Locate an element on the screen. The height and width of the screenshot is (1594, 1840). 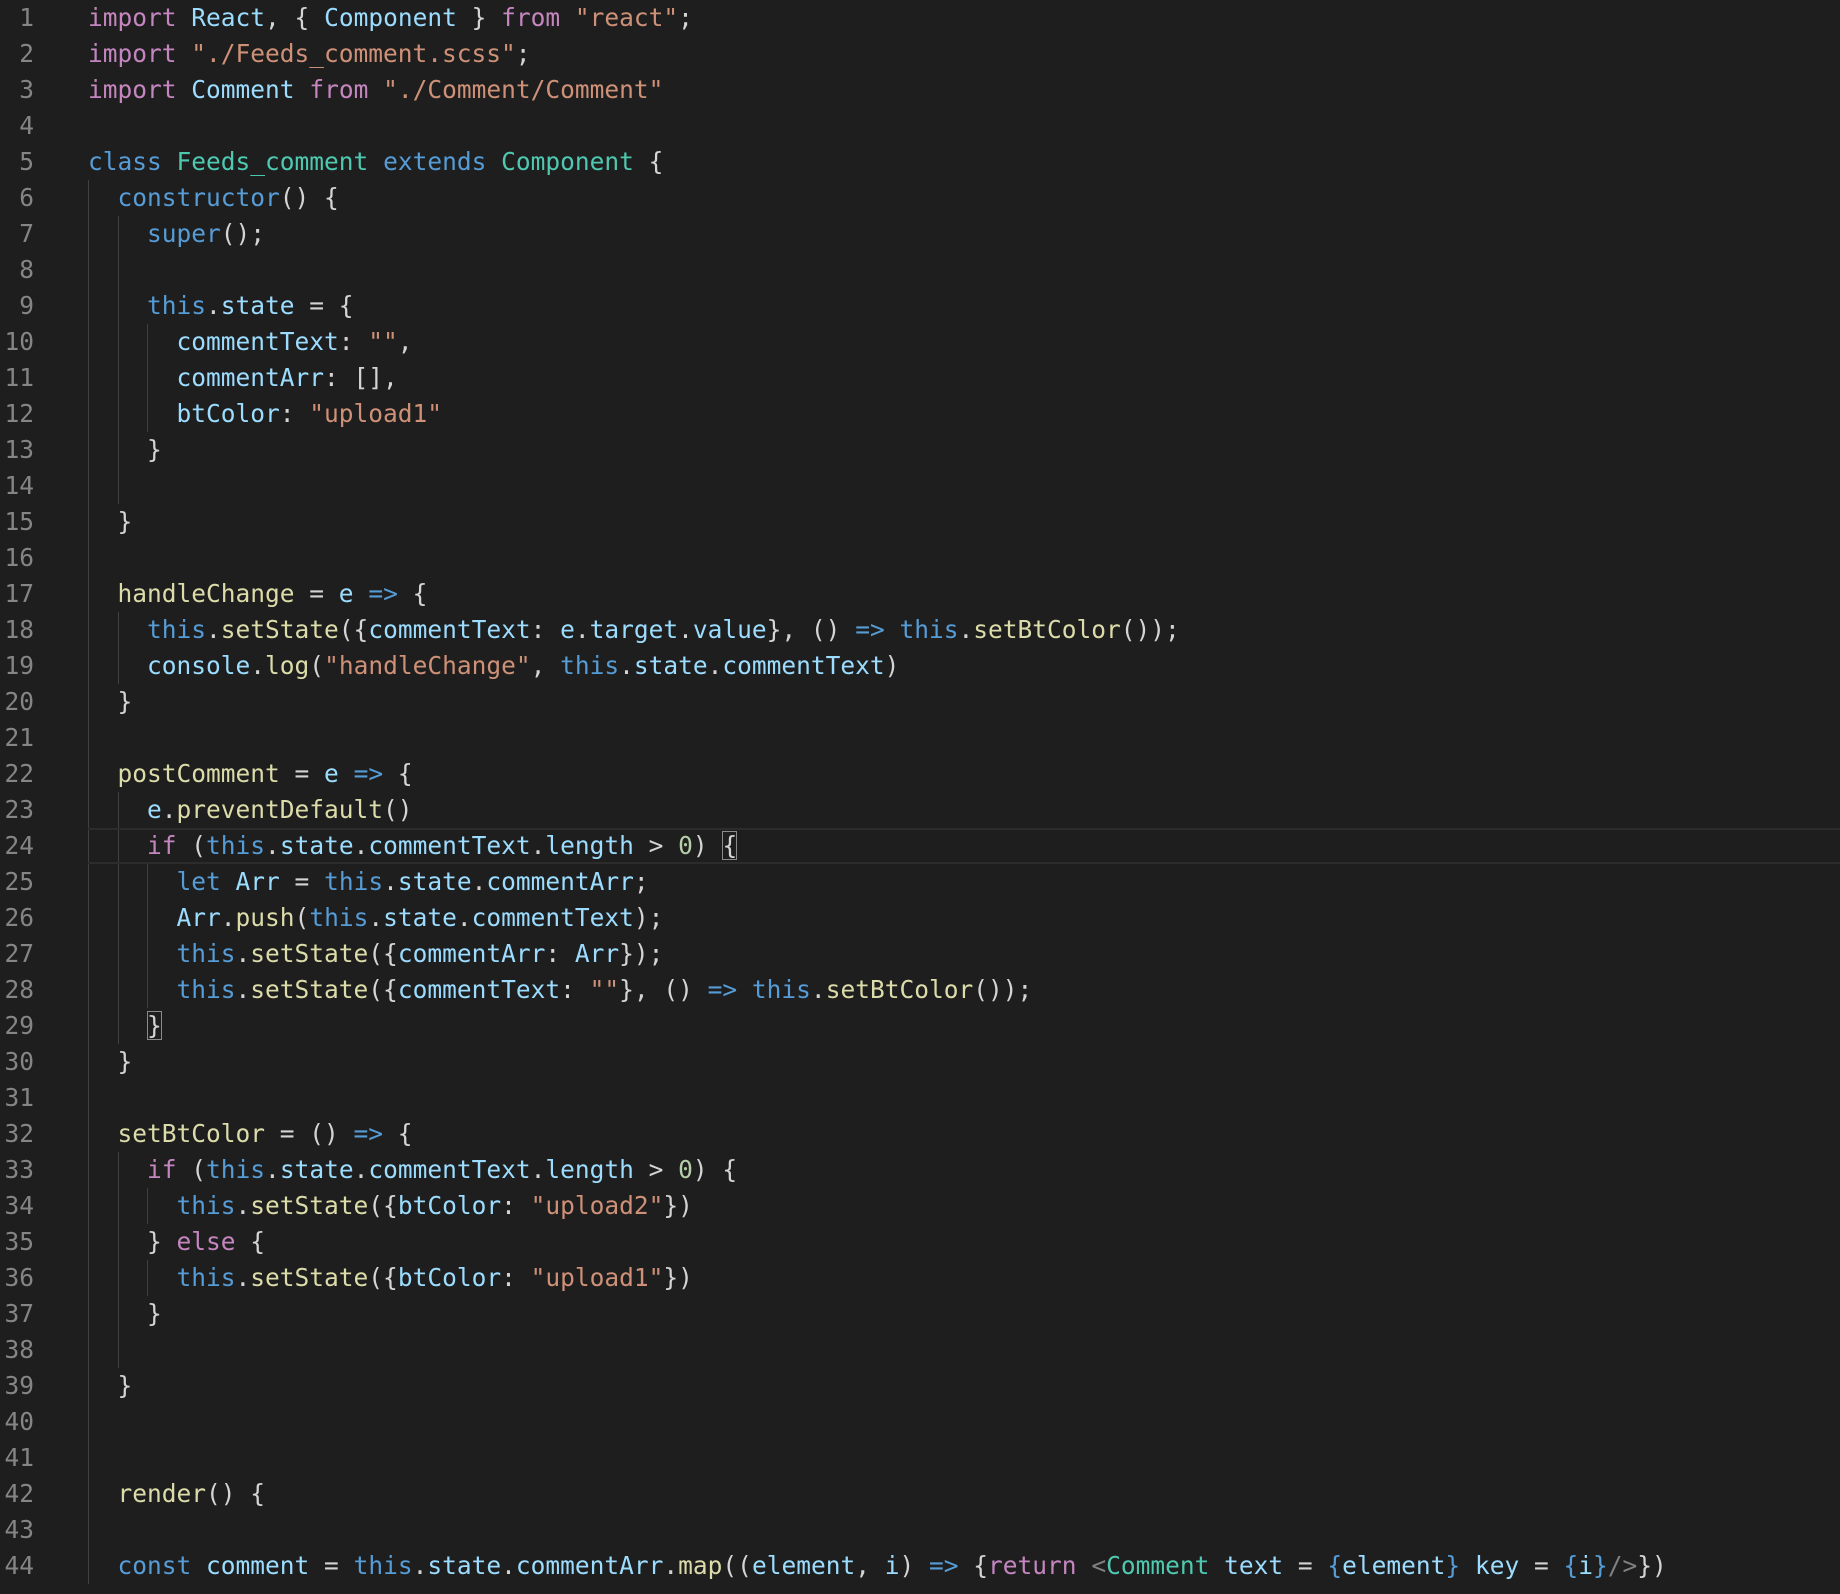
code-line: 22 postComment = e => { is located at coordinates (920, 774).